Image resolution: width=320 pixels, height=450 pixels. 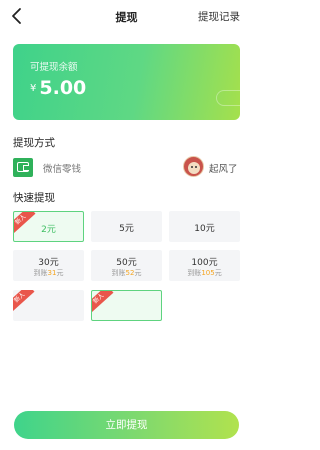 What do you see at coordinates (126, 263) in the screenshot?
I see `option-amount: 50元` at bounding box center [126, 263].